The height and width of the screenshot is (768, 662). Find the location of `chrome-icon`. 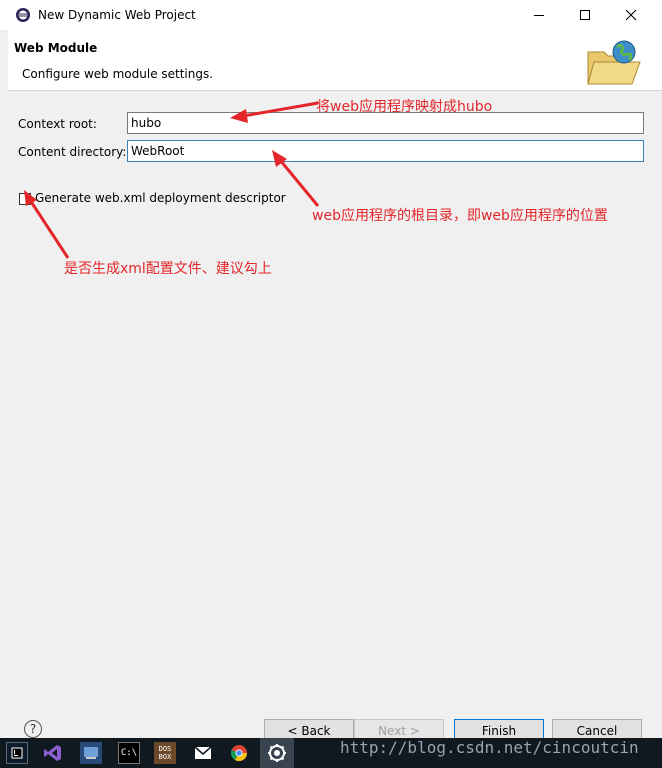

chrome-icon is located at coordinates (239, 753).